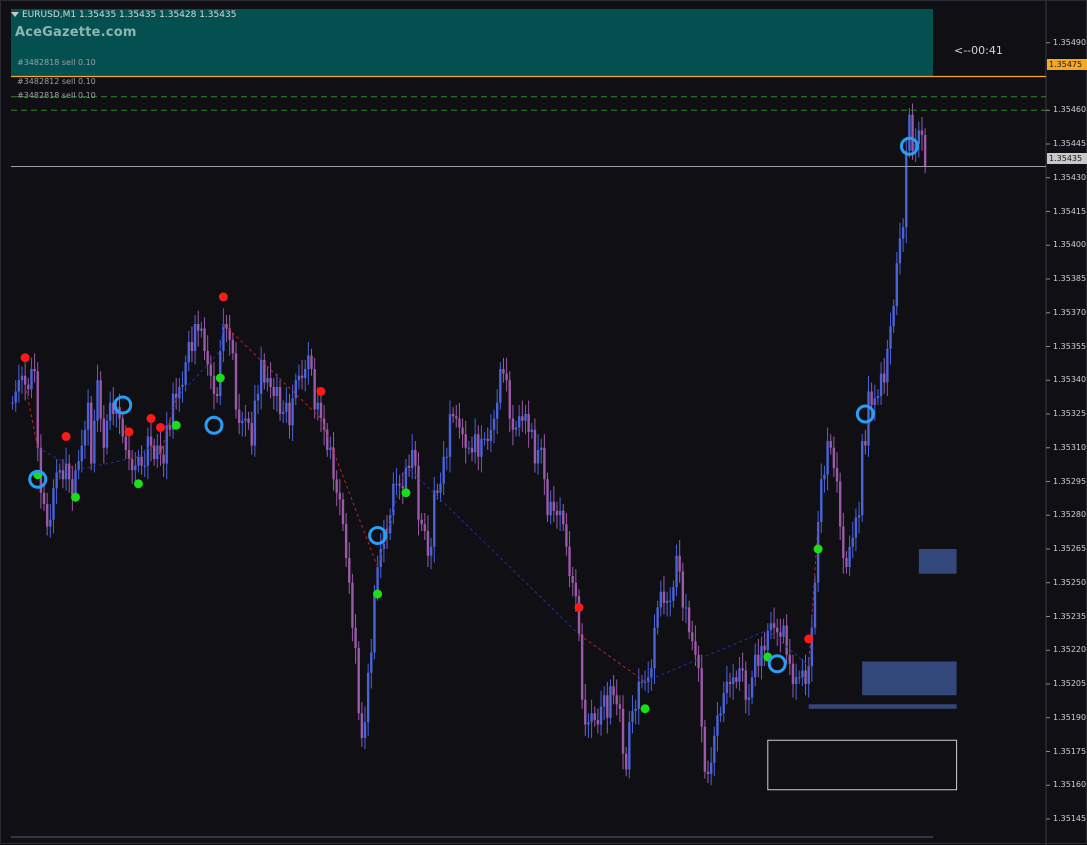  Describe the element at coordinates (978, 50) in the screenshot. I see `bar-countdown: <--00:41` at that location.